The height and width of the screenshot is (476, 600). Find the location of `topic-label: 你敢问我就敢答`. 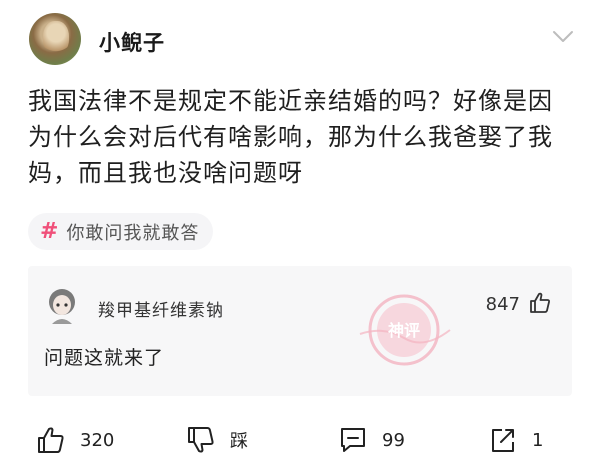

topic-label: 你敢问我就敢答 is located at coordinates (133, 233).